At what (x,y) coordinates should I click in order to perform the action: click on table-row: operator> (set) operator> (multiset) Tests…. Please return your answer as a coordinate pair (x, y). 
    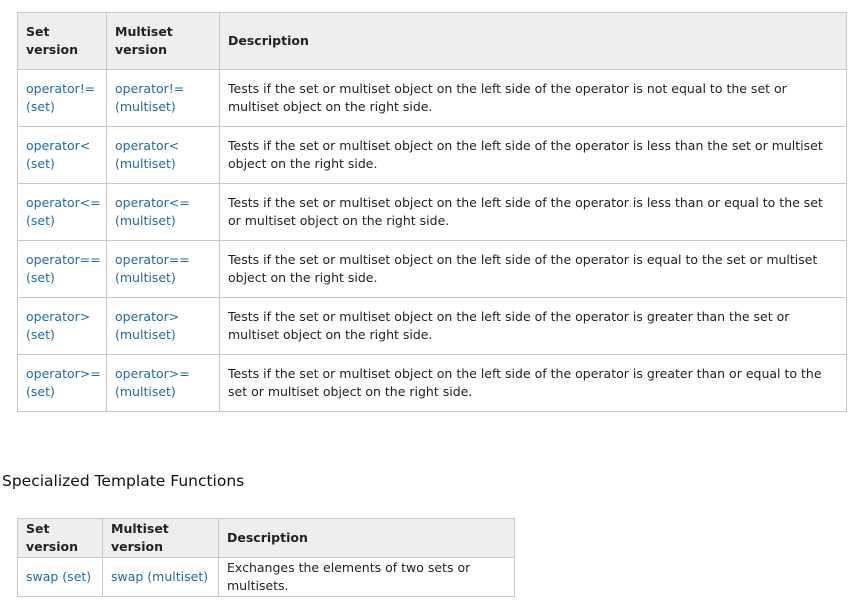
    Looking at the image, I should click on (432, 326).